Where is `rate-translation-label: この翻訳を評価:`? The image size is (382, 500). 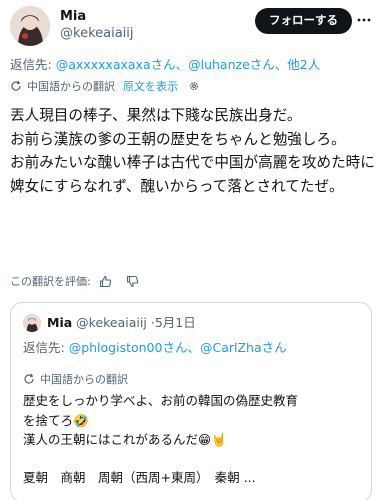
rate-translation-label: この翻訳を評価: is located at coordinates (50, 281).